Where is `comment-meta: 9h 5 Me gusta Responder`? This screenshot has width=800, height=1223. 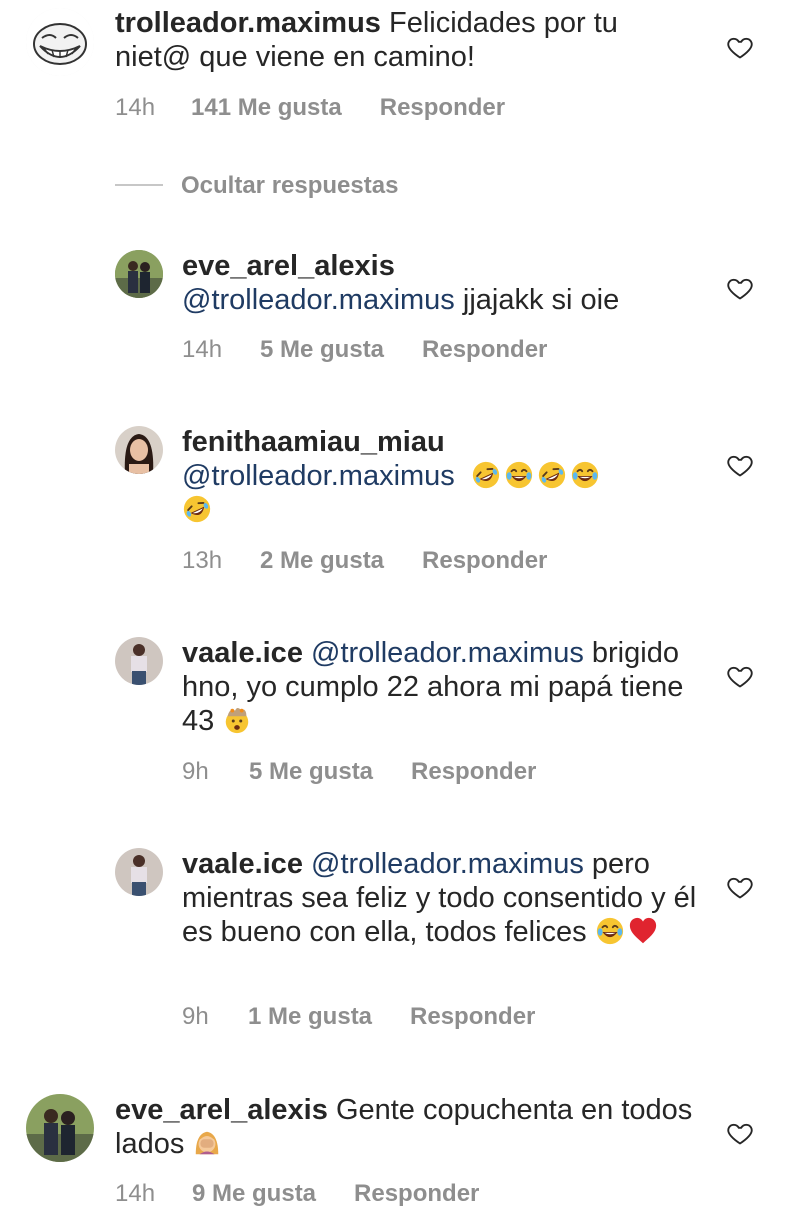 comment-meta: 9h 5 Me gusta Responder is located at coordinates (359, 772).